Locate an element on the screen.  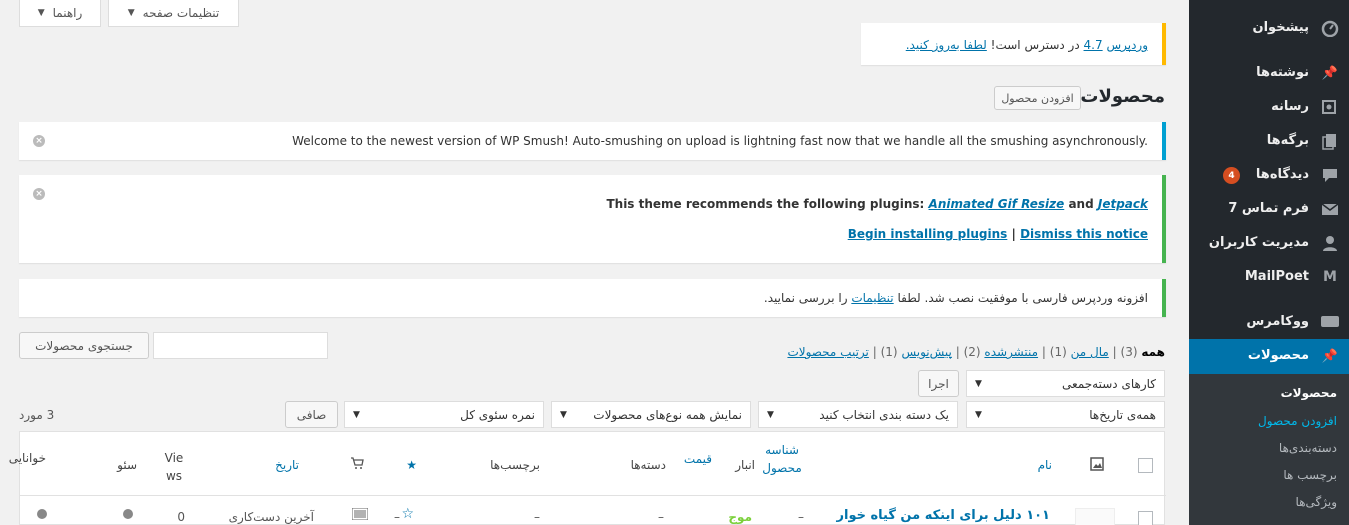
sidebar-item-user-management: مدیریت کاربران is located at coordinates (1269, 243).